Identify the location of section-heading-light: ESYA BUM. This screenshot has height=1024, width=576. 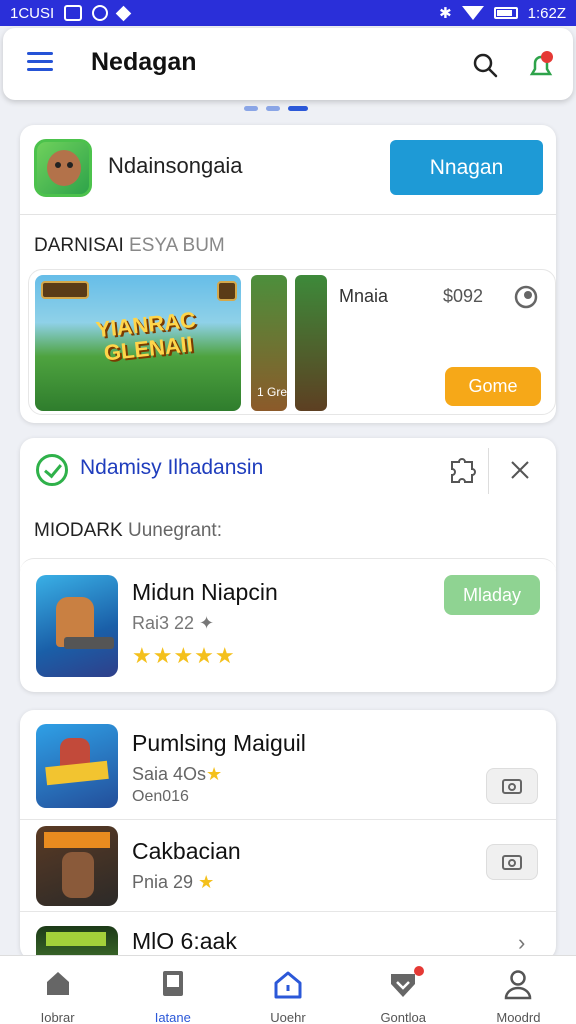
(177, 245).